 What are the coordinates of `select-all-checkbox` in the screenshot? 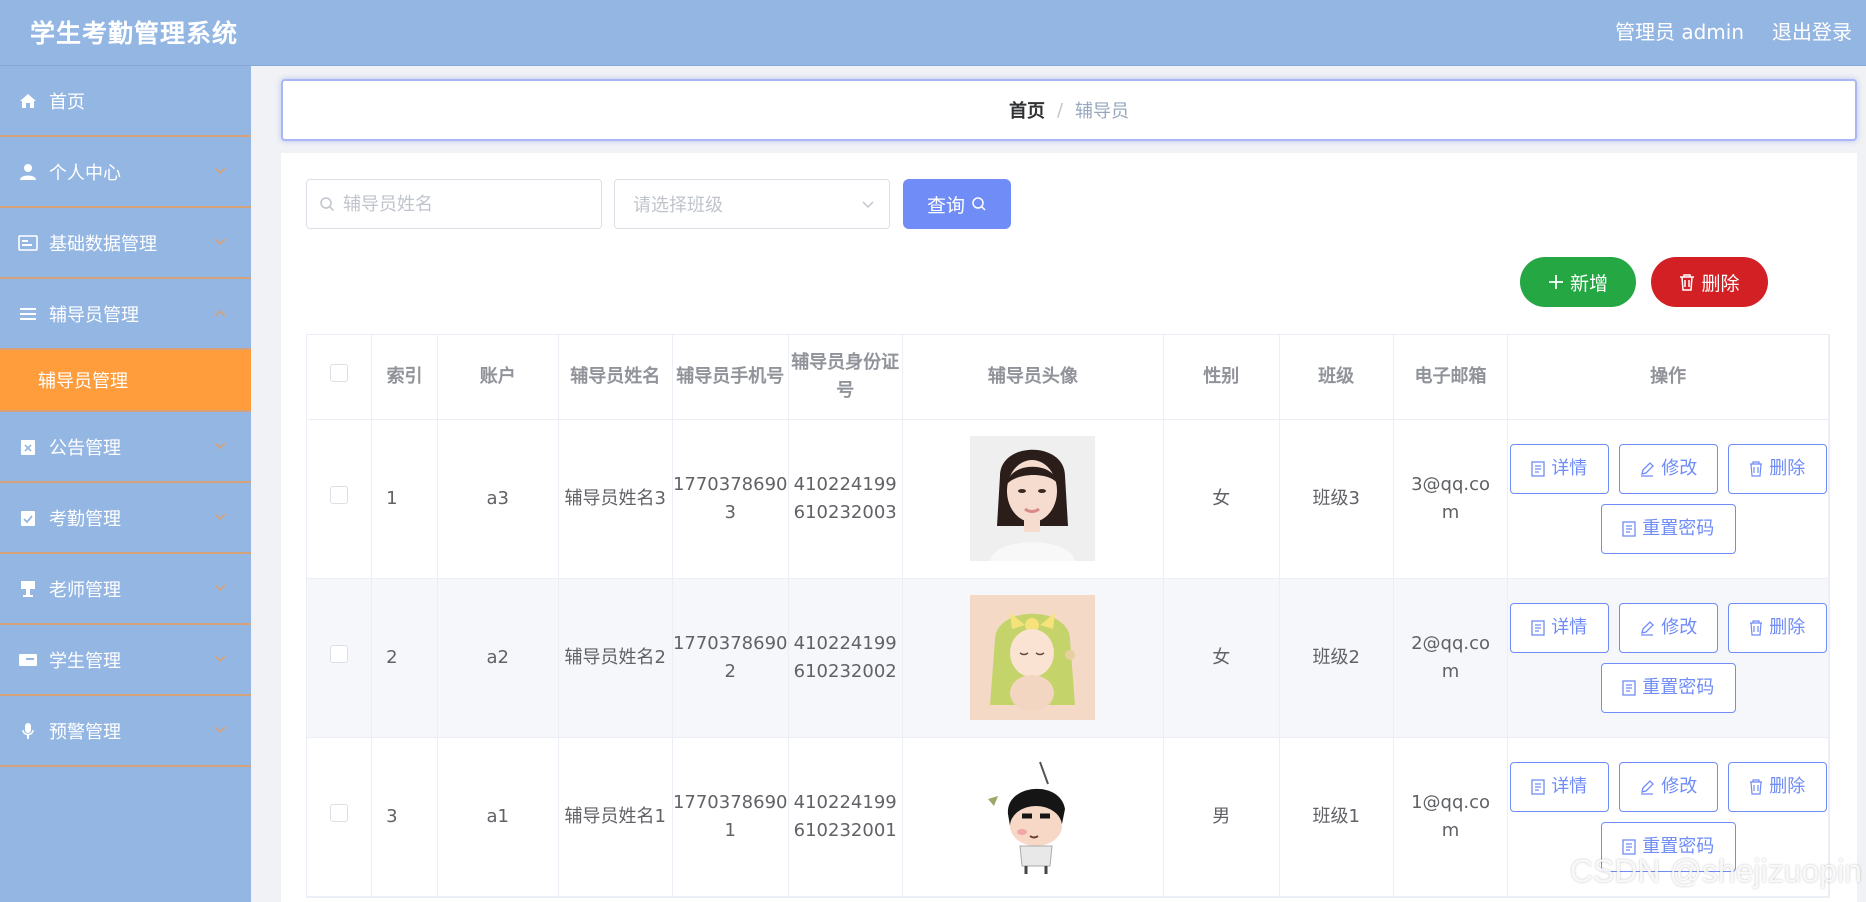 It's located at (339, 372).